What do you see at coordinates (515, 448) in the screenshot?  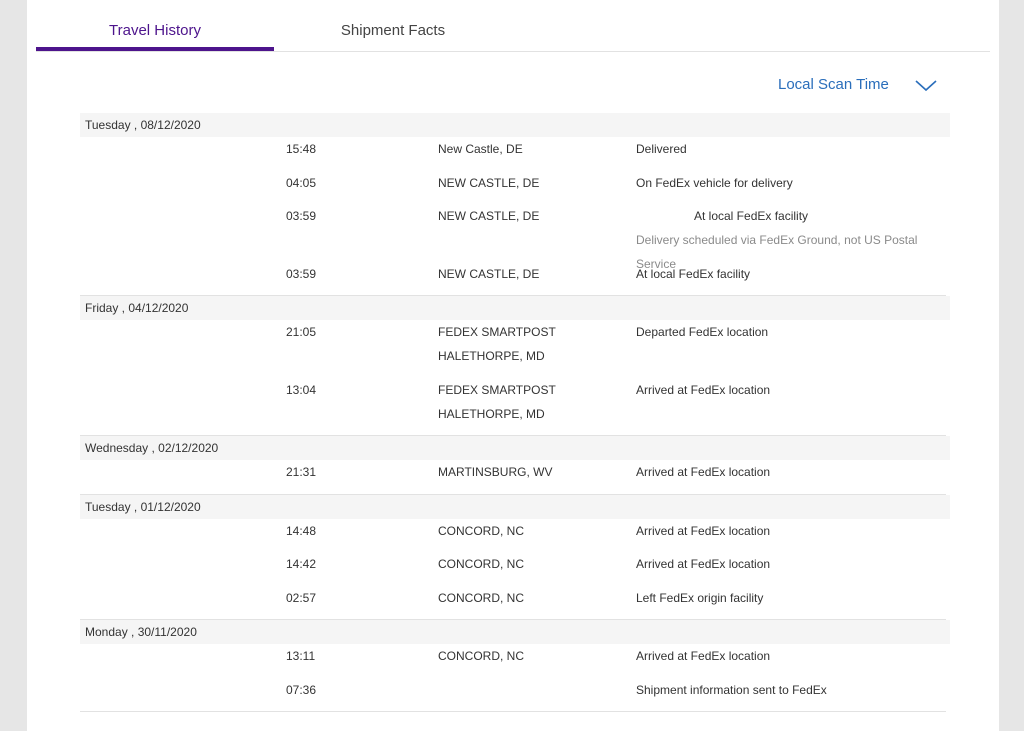 I see `day-header: Wednesday , 02/12/2020` at bounding box center [515, 448].